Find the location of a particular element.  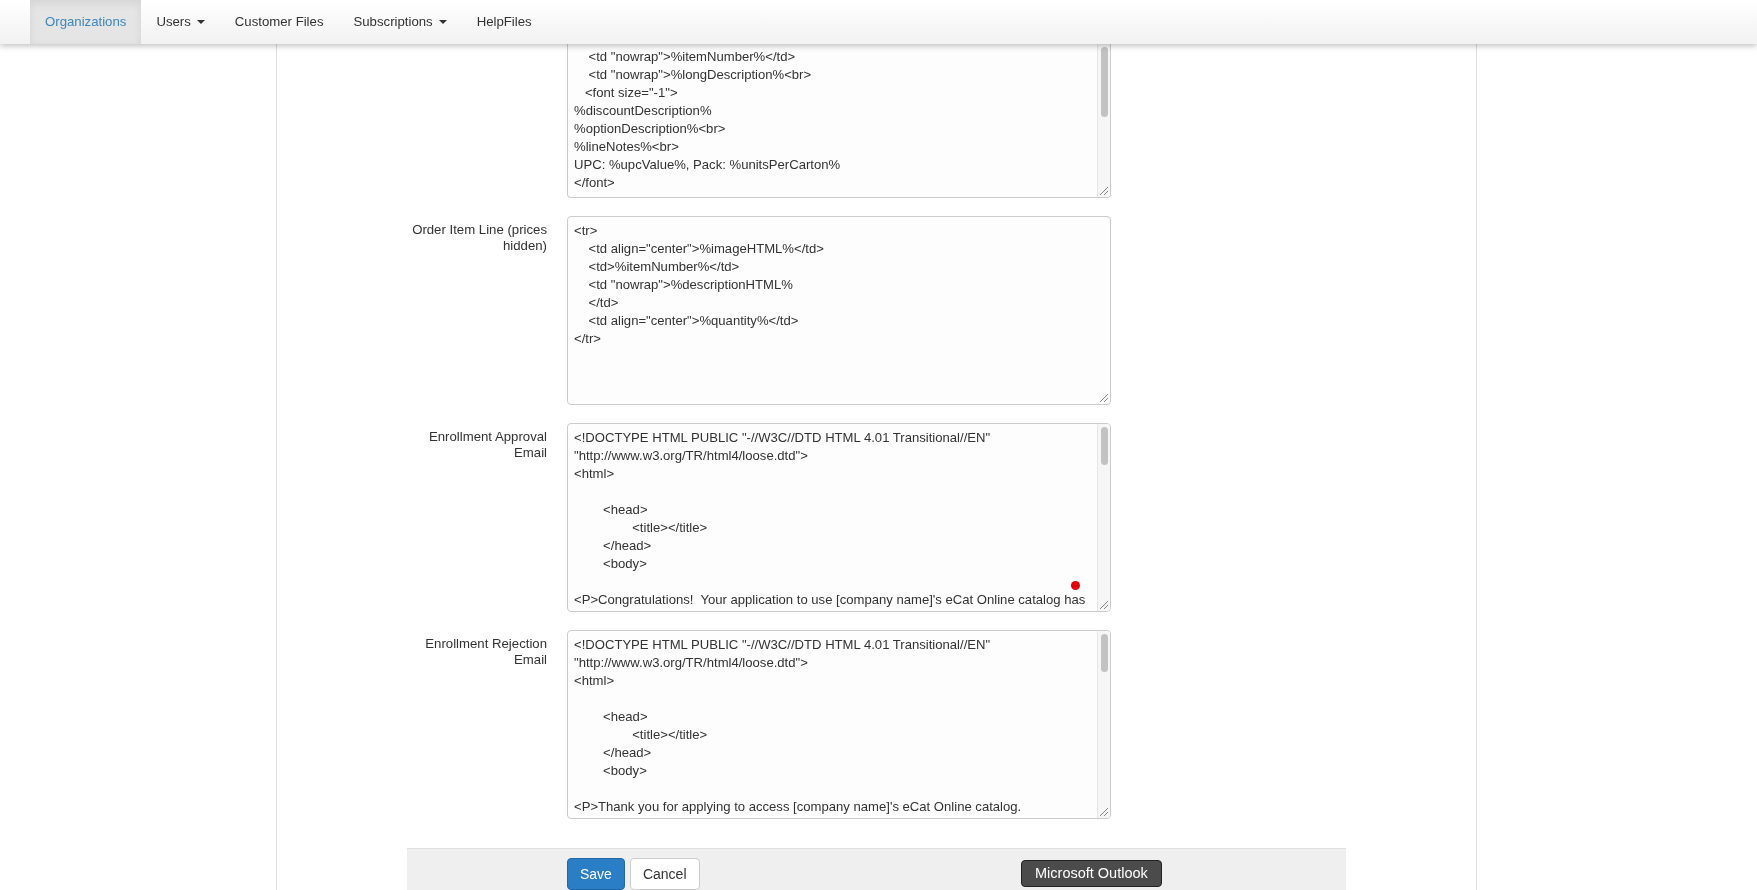

nav-tab: Customer Files is located at coordinates (279, 22).